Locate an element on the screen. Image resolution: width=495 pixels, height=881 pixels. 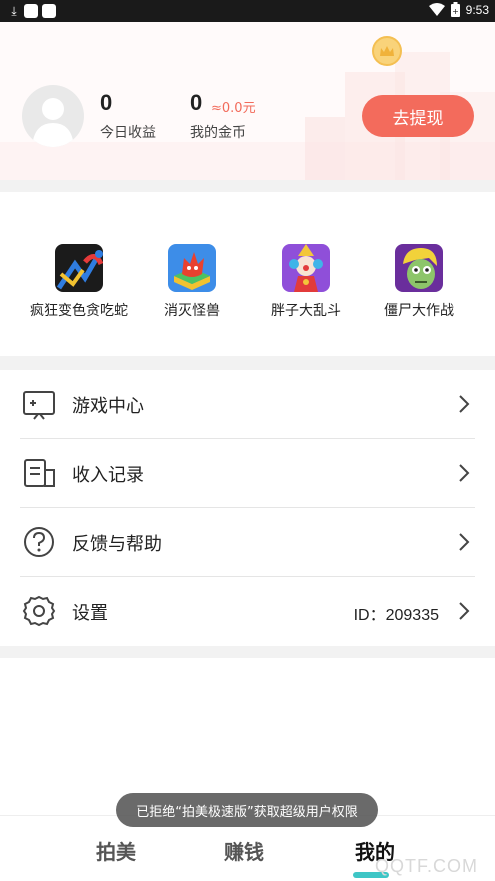
my-coins-value: 0 is located at coordinates (196, 102).